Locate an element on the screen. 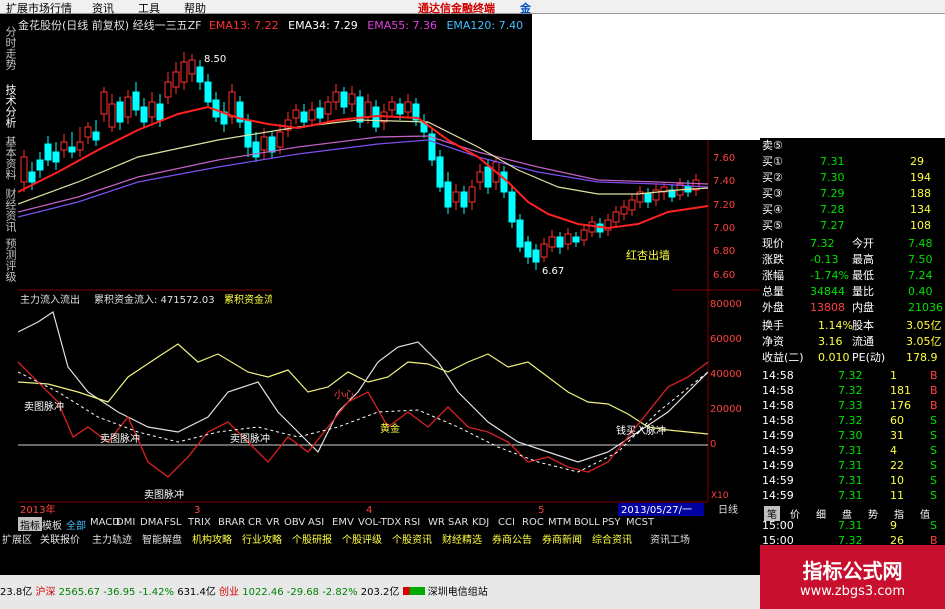 This screenshot has width=945, height=609. quote-row: 买③ 7.29 188 is located at coordinates (852, 194).